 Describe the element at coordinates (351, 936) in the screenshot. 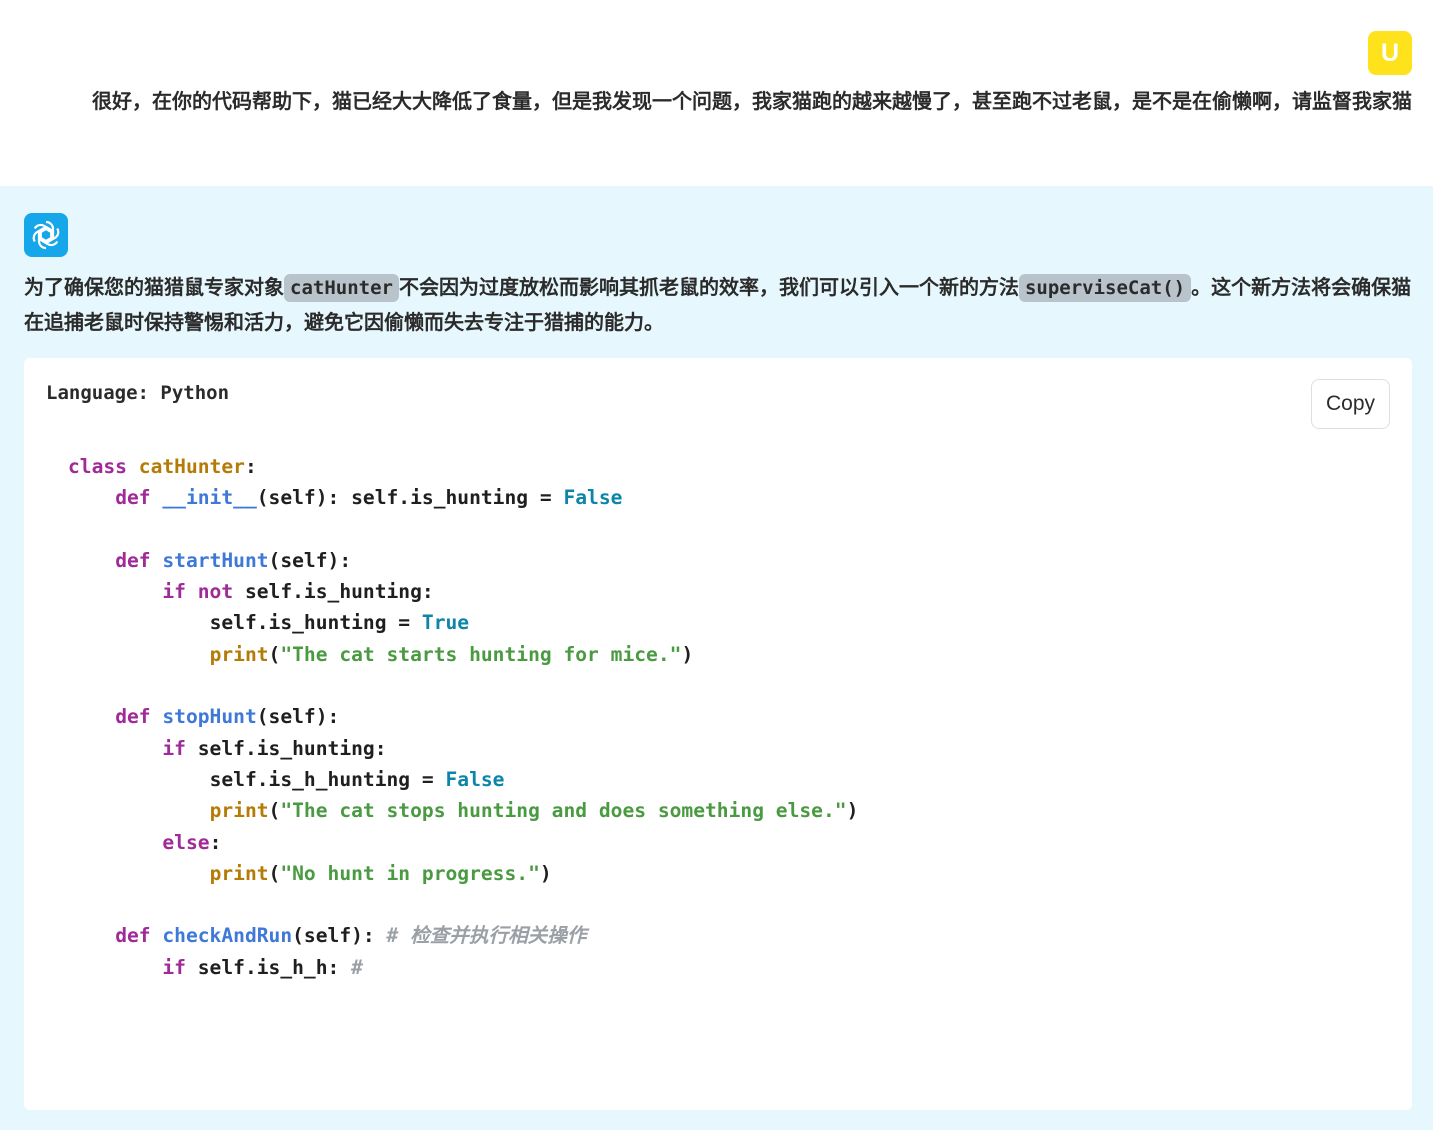

I see `code-line: def checkAndRun(self): # 检查并执行相关操作` at that location.